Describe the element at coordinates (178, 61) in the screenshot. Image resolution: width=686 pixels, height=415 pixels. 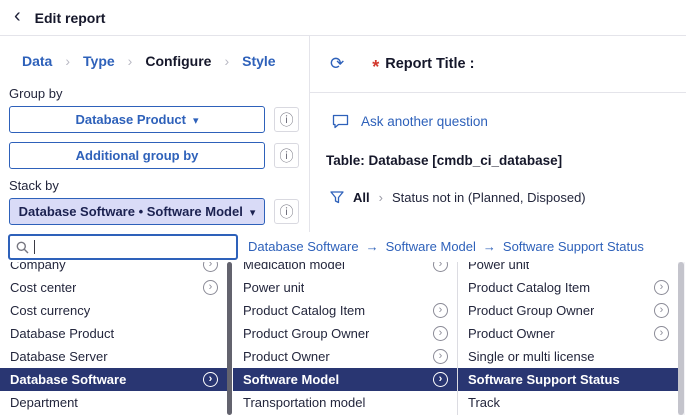
I see `tab-configure: Configure` at that location.